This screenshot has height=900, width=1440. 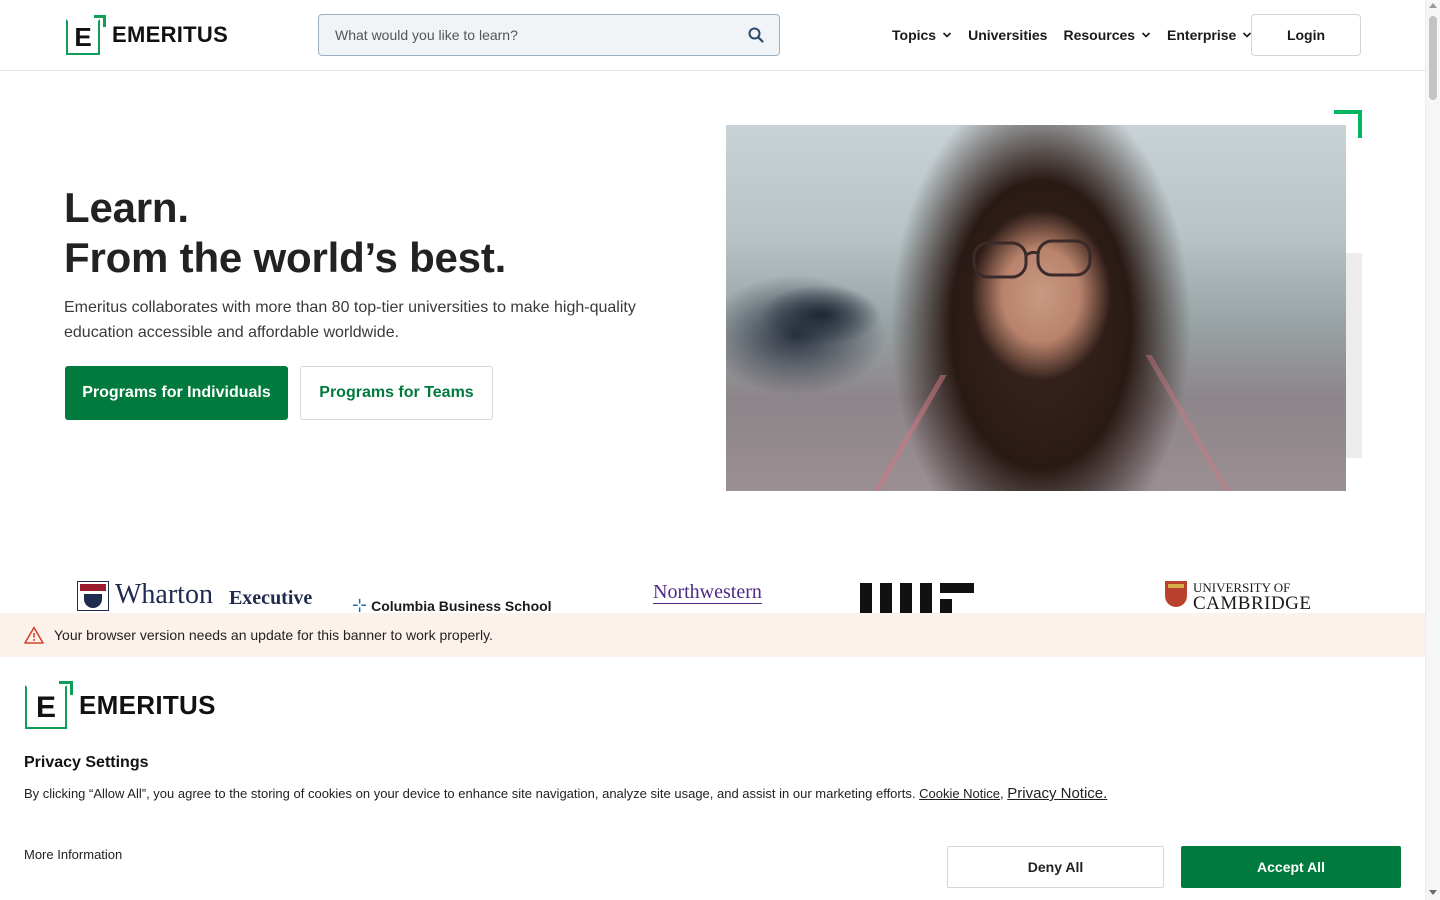 I want to click on cookie-notice-link: Cookie Notice, so click(x=959, y=793).